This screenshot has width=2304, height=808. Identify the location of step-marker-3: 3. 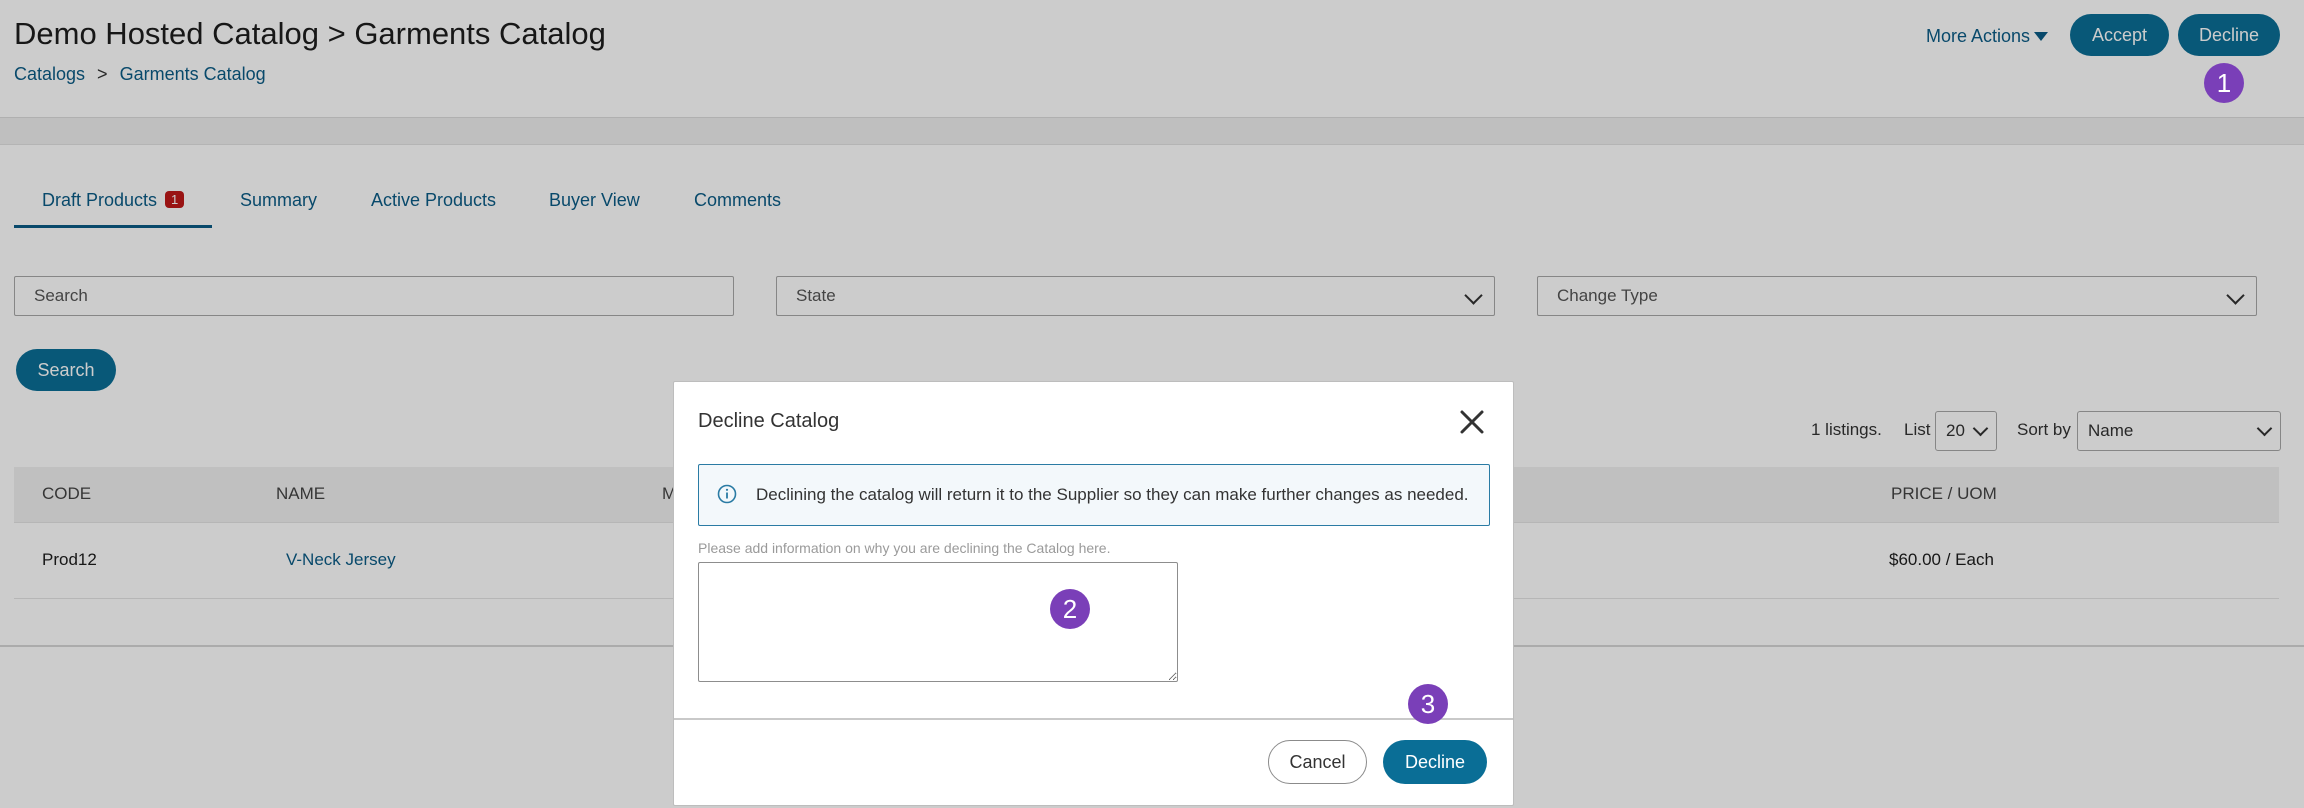
(1428, 704).